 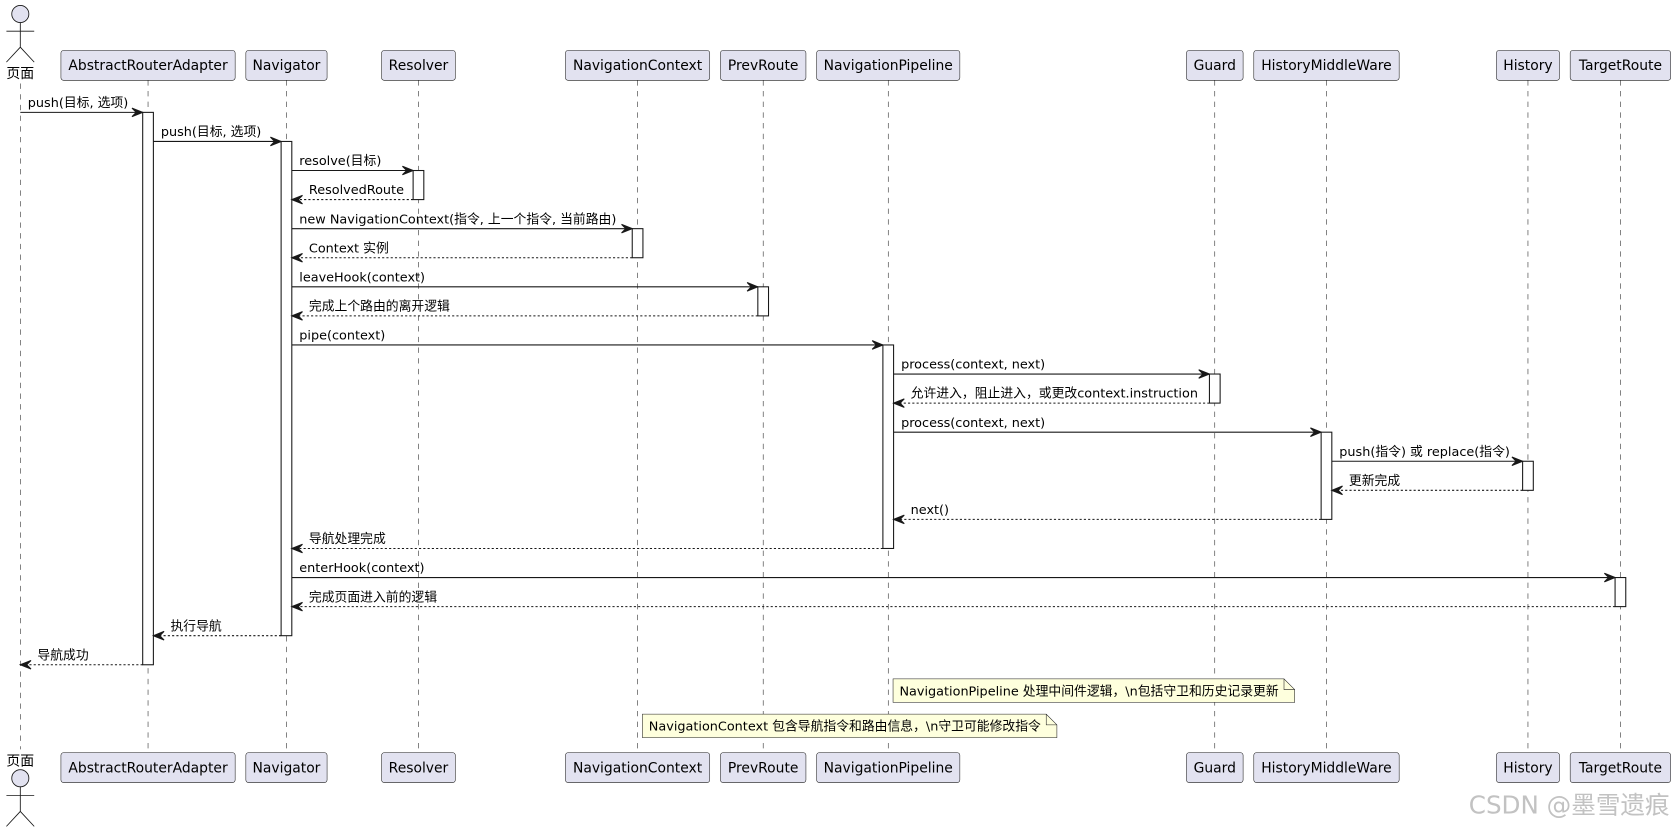 What do you see at coordinates (1326, 475) in the screenshot?
I see `activation-bar-historymiddleware` at bounding box center [1326, 475].